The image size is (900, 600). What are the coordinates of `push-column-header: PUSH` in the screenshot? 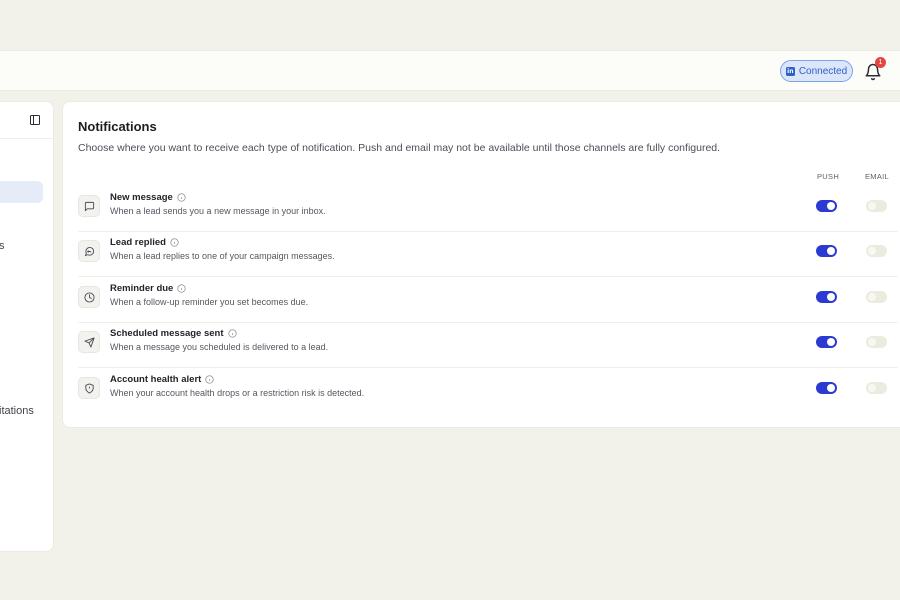 It's located at (828, 176).